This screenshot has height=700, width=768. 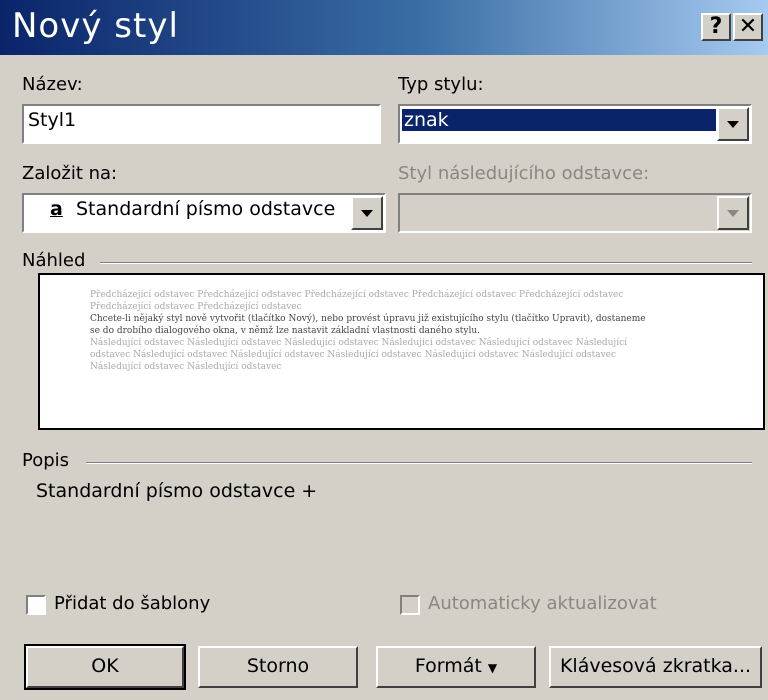 I want to click on based-on-select: a Standardní písmo odstavce, so click(x=204, y=213).